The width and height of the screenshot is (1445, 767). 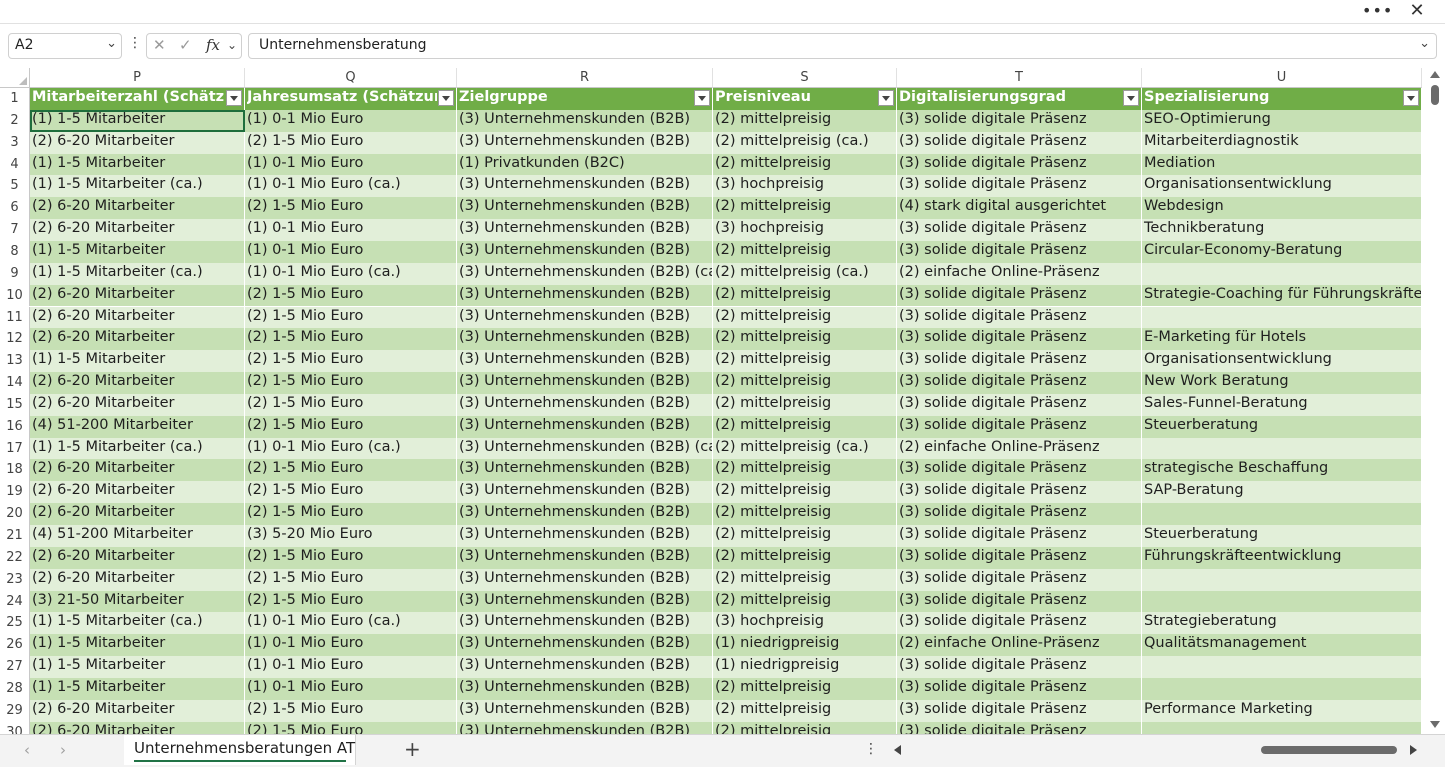 I want to click on scroll-right-icon, so click(x=1413, y=750).